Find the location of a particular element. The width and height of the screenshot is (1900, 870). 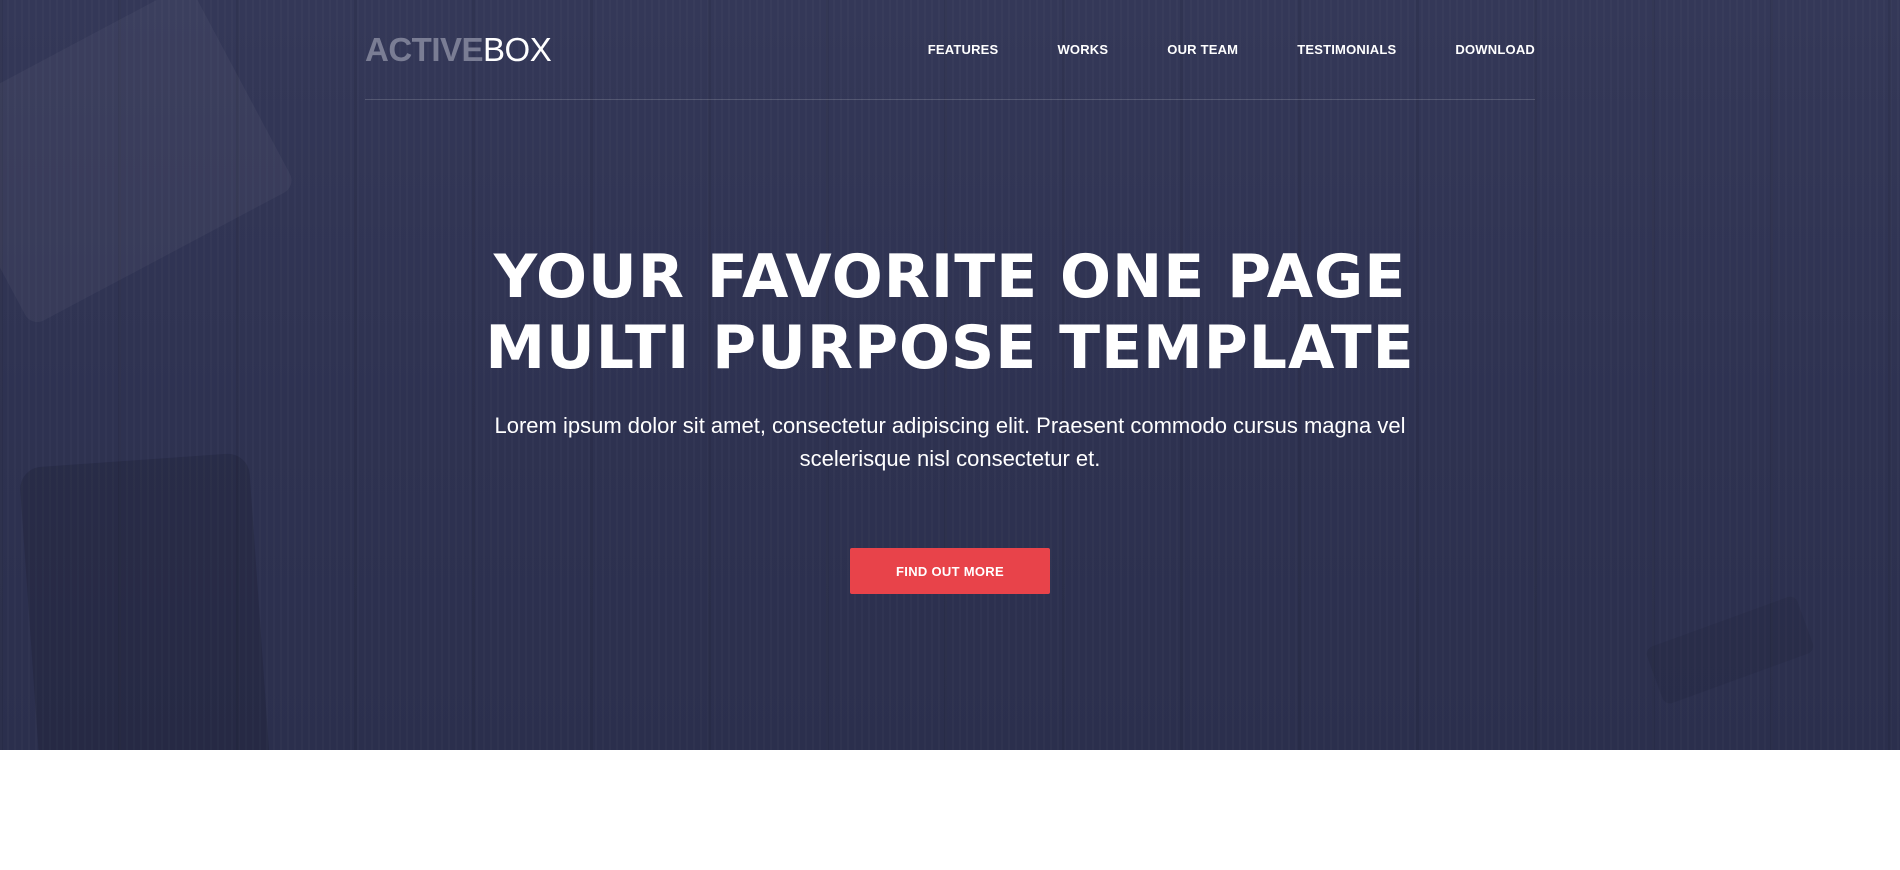

nav-item-works: WORKS is located at coordinates (1082, 50).